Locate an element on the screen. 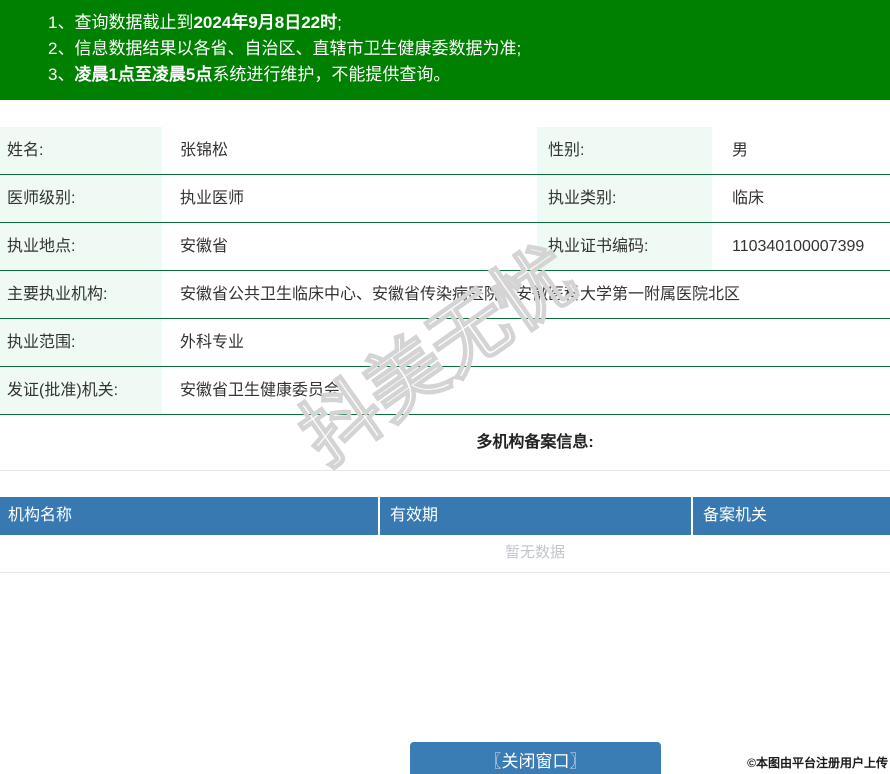 This screenshot has height=774, width=890. field-value-practice-scope: 外科专业 is located at coordinates (212, 342).